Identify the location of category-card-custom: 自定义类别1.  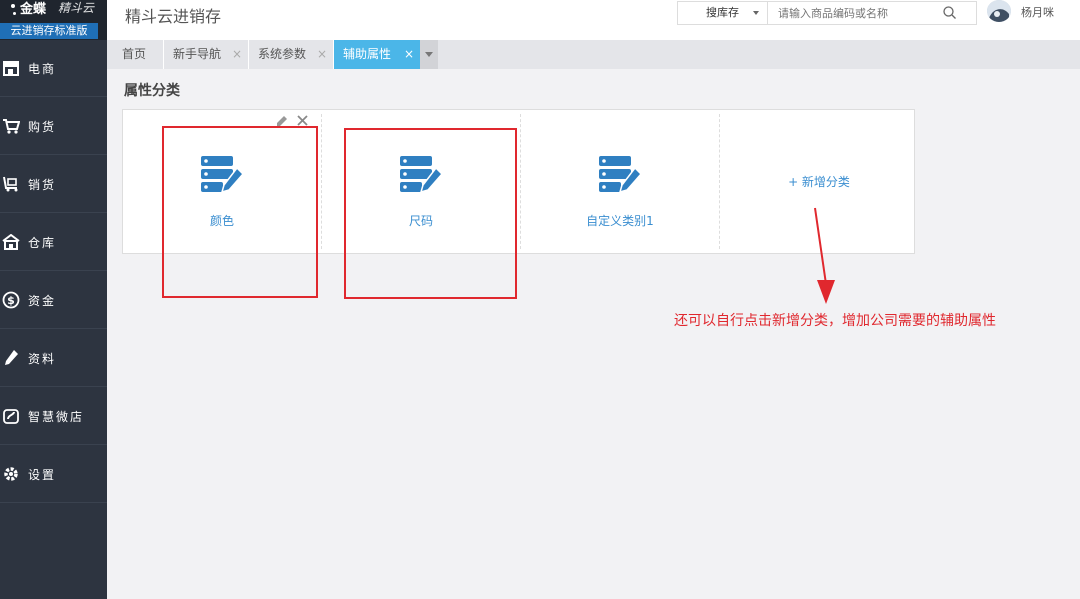
(620, 181).